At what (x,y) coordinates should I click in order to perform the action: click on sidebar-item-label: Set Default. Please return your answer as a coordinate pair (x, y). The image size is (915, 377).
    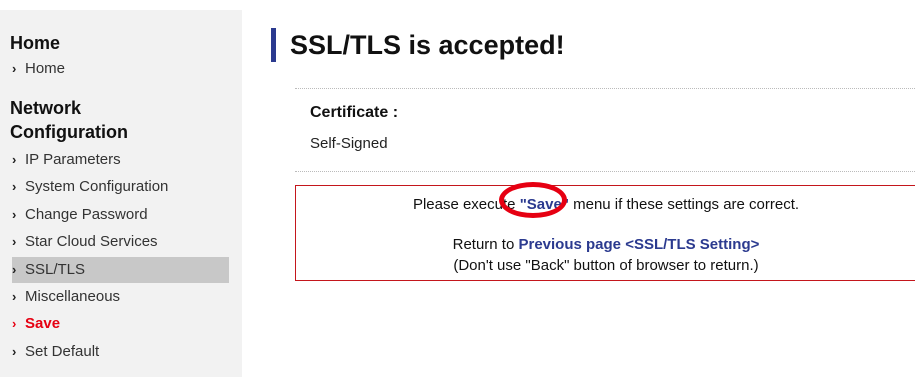
    Looking at the image, I should click on (62, 351).